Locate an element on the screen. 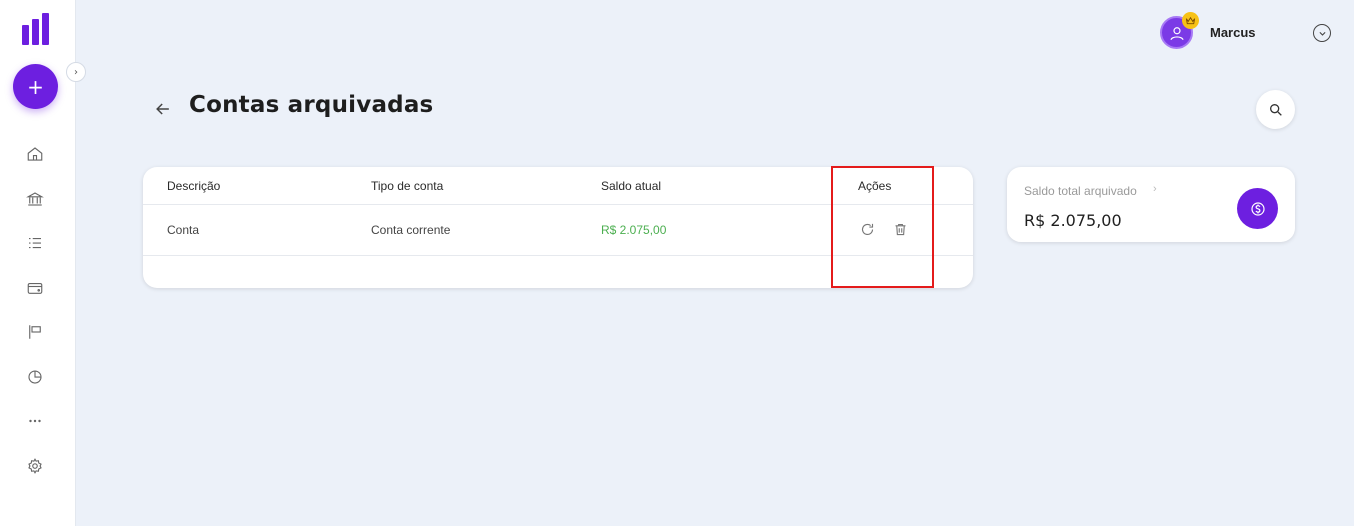 Image resolution: width=1354 pixels, height=526 pixels. search-button is located at coordinates (1275, 109).